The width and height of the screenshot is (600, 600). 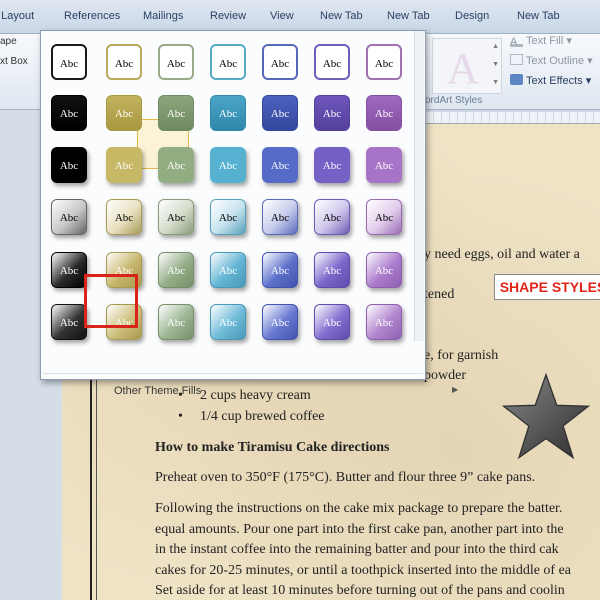 I want to click on tab-review: Review, so click(x=228, y=16).